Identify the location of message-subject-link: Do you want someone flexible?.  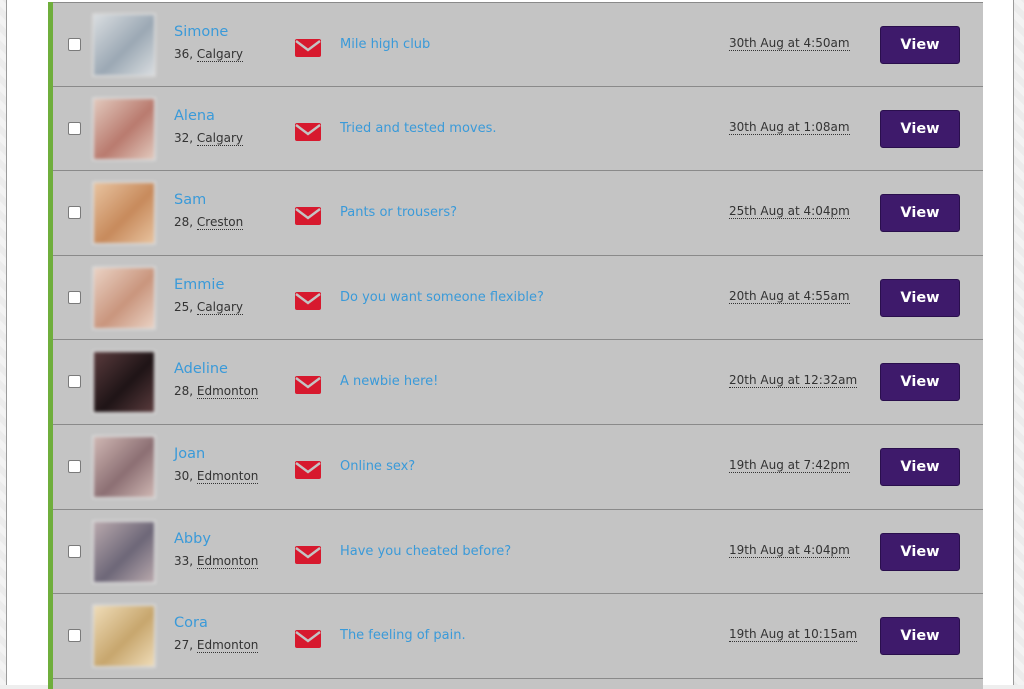
(442, 297).